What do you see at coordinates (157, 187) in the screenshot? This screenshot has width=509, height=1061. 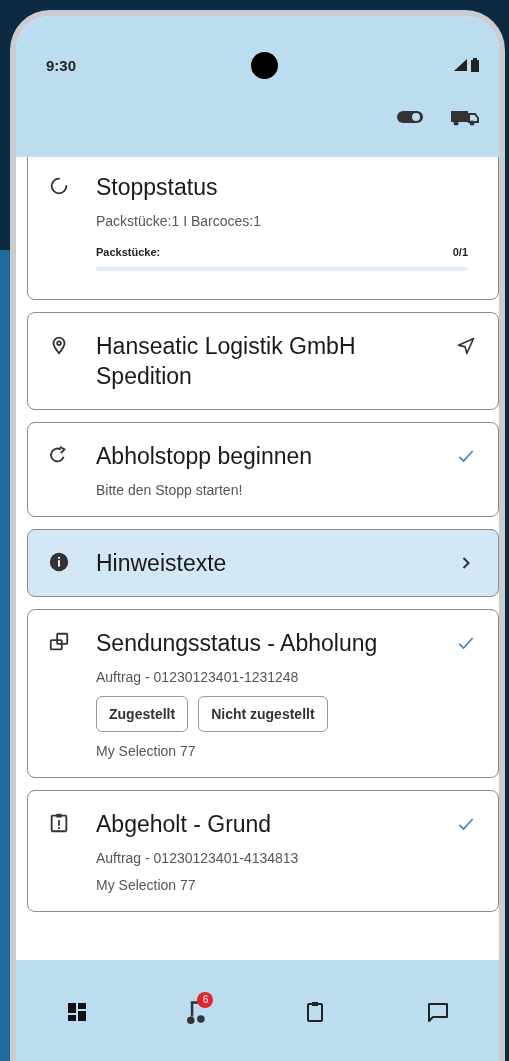 I see `card-title: Stoppstatus` at bounding box center [157, 187].